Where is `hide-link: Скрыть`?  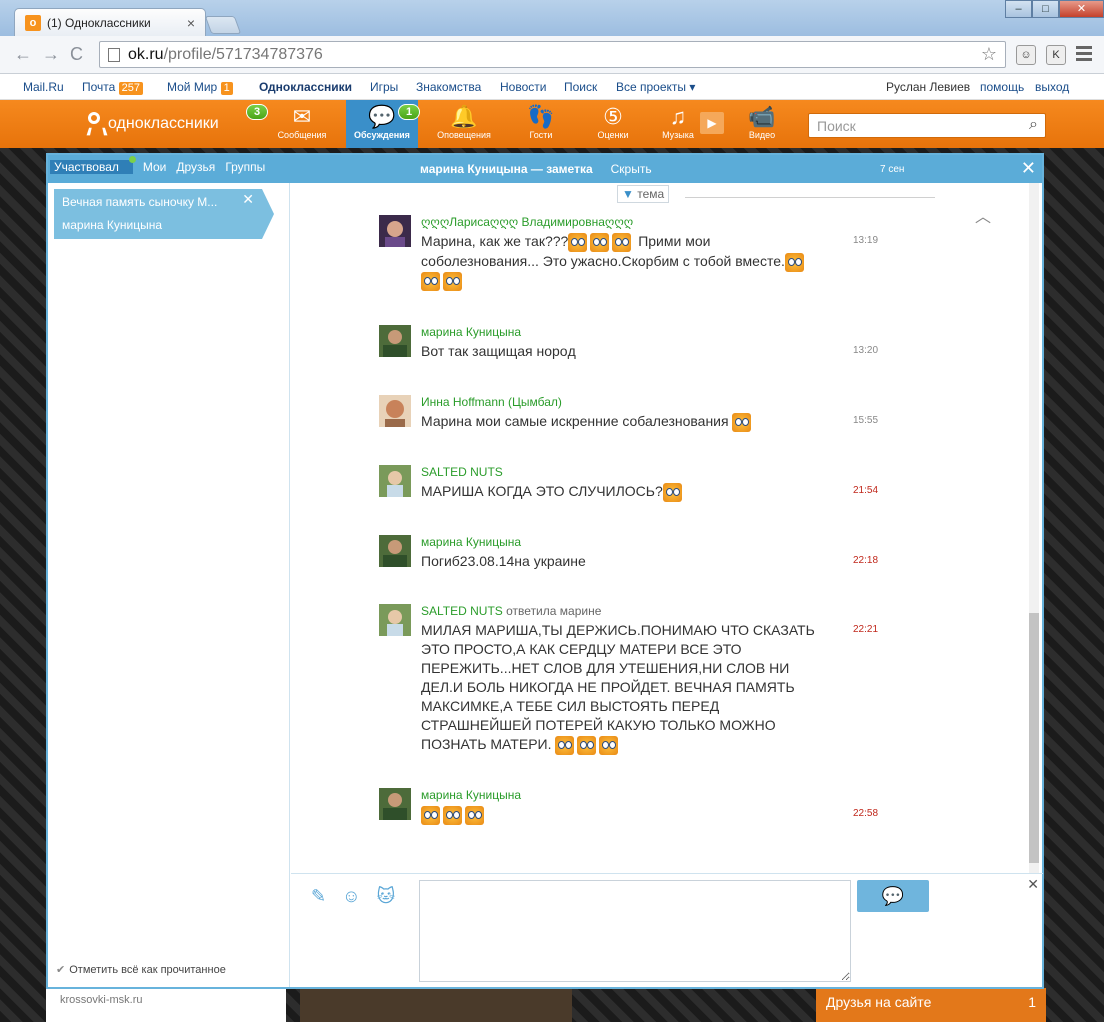
hide-link: Скрыть is located at coordinates (631, 169).